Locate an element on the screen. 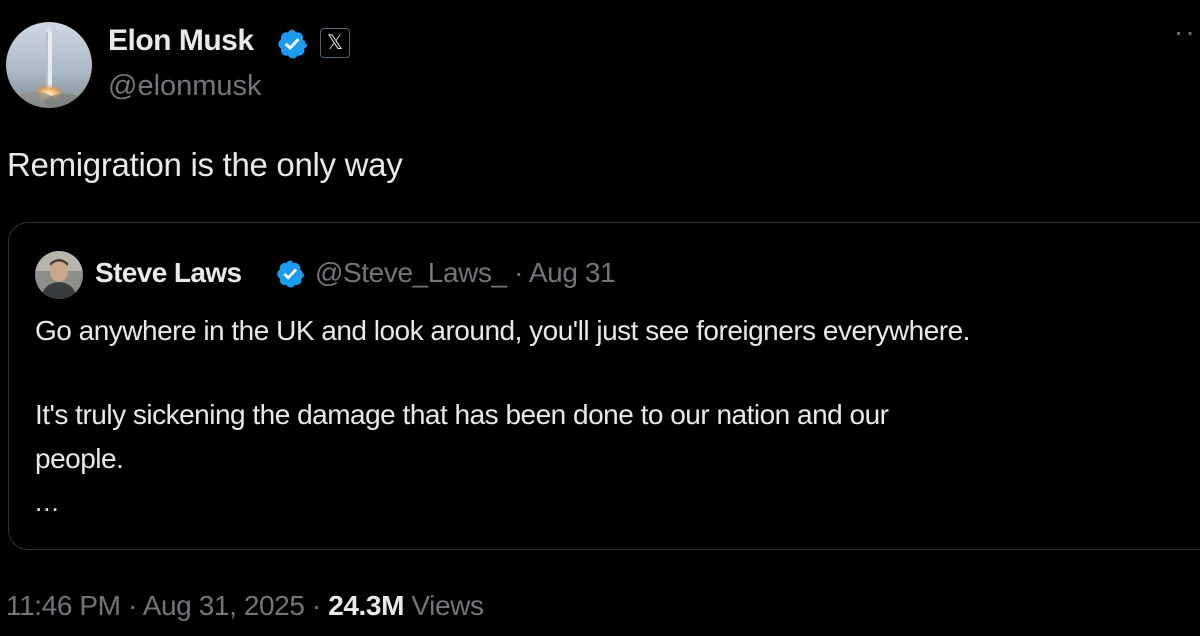 The height and width of the screenshot is (636, 1200). verified-badge-icon is located at coordinates (292, 44).